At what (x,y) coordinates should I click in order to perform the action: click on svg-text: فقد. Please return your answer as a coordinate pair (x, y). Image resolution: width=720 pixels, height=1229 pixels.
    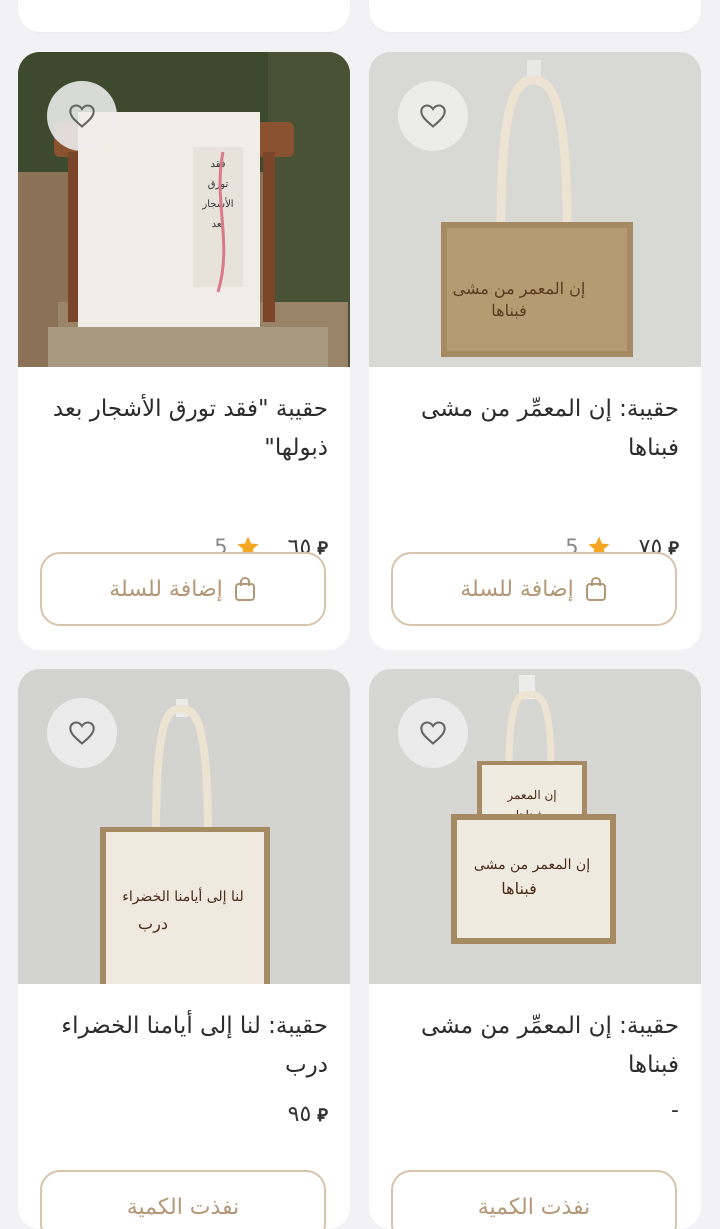
    Looking at the image, I should click on (217, 164).